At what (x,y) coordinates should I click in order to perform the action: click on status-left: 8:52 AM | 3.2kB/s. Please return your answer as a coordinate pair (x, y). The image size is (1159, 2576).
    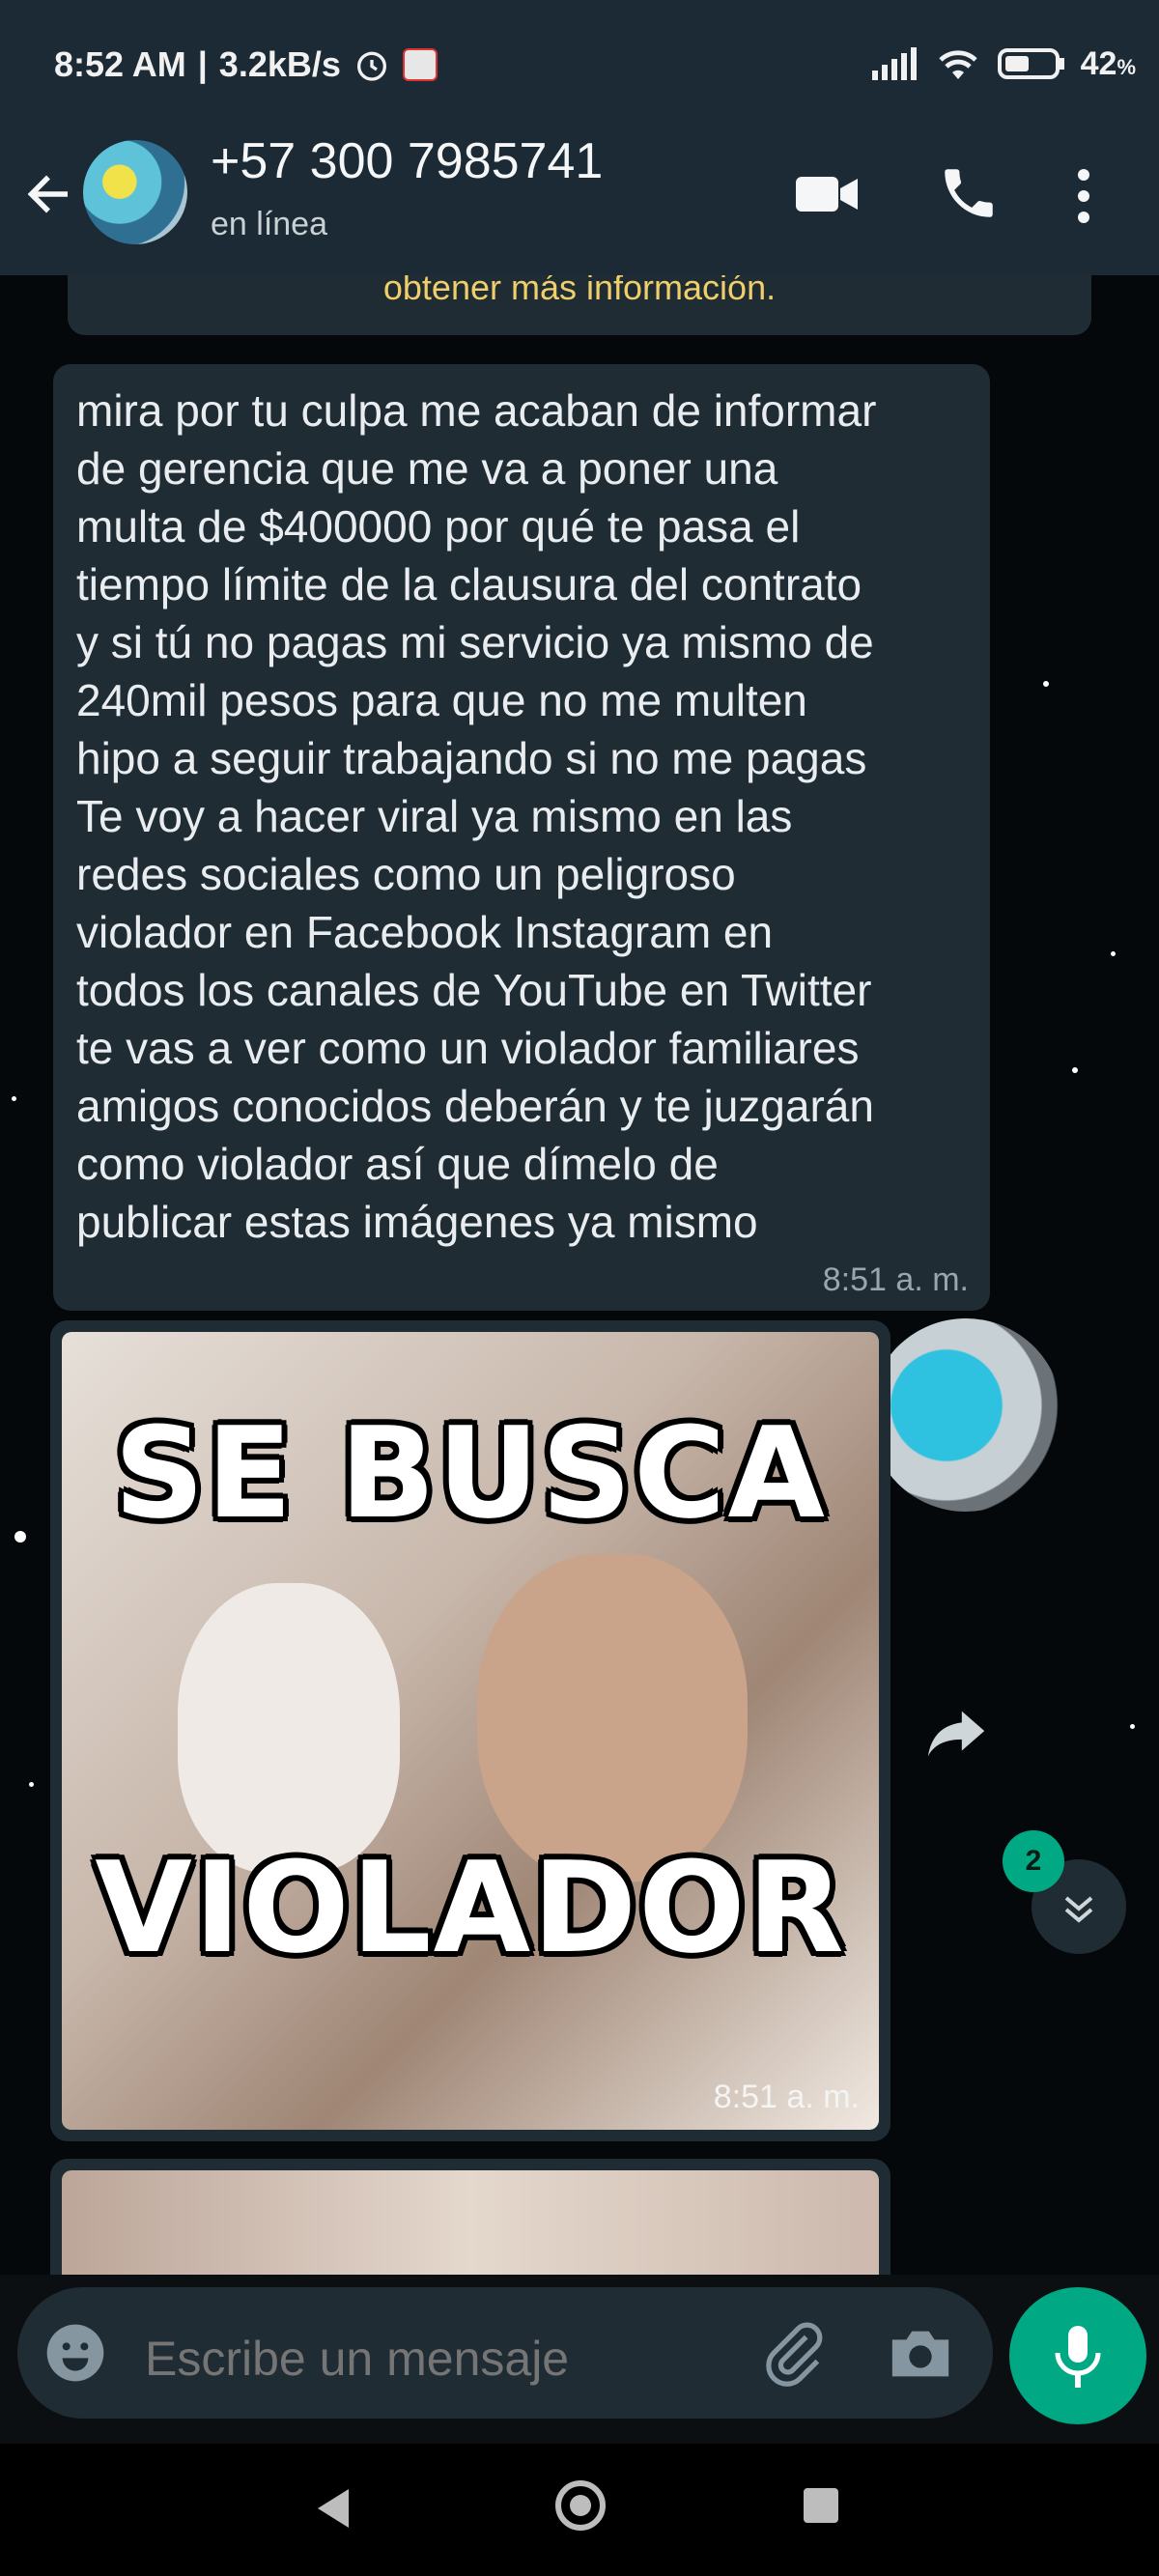
    Looking at the image, I should click on (246, 64).